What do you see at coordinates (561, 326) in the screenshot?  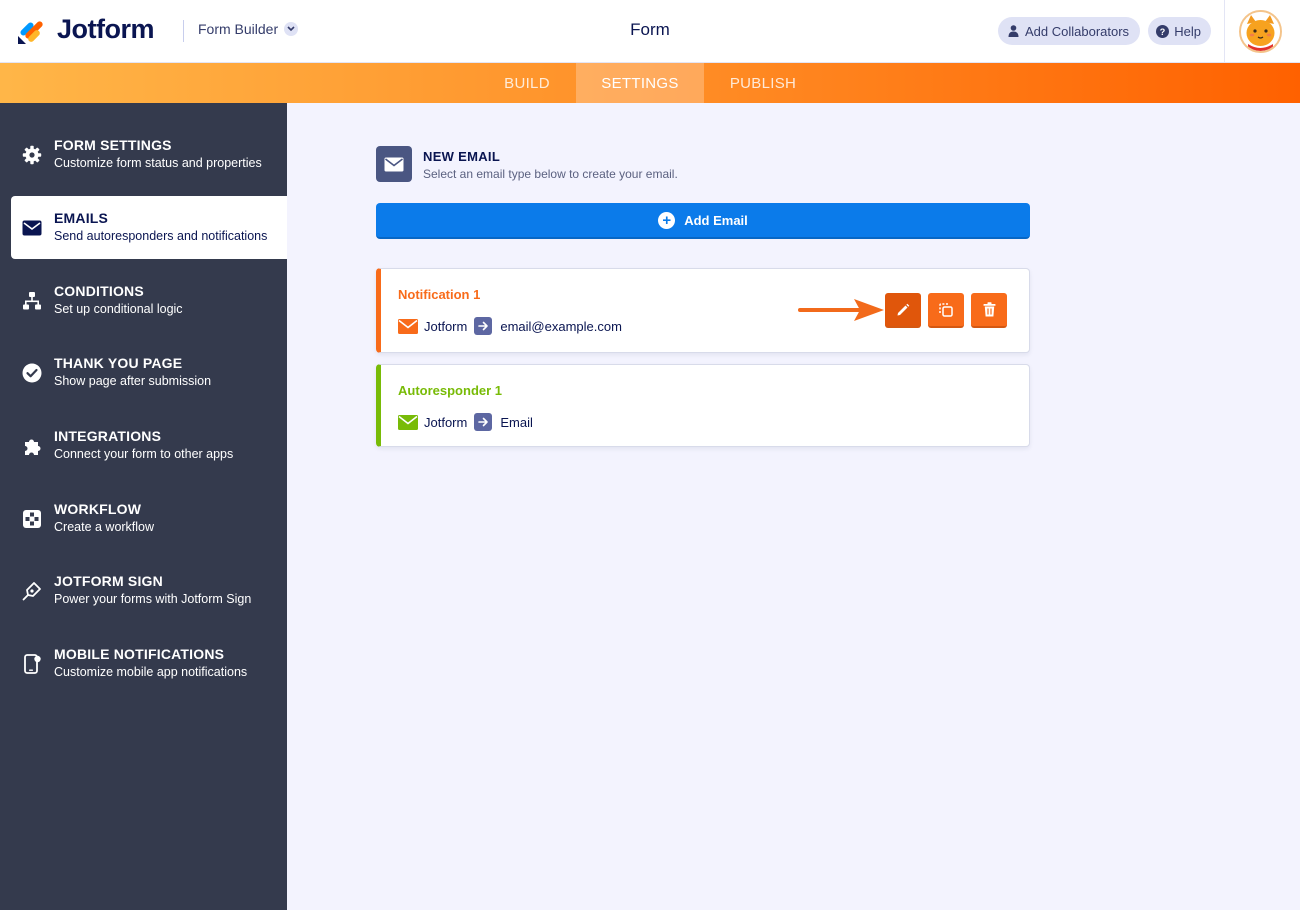 I see `email-to: email@example.com` at bounding box center [561, 326].